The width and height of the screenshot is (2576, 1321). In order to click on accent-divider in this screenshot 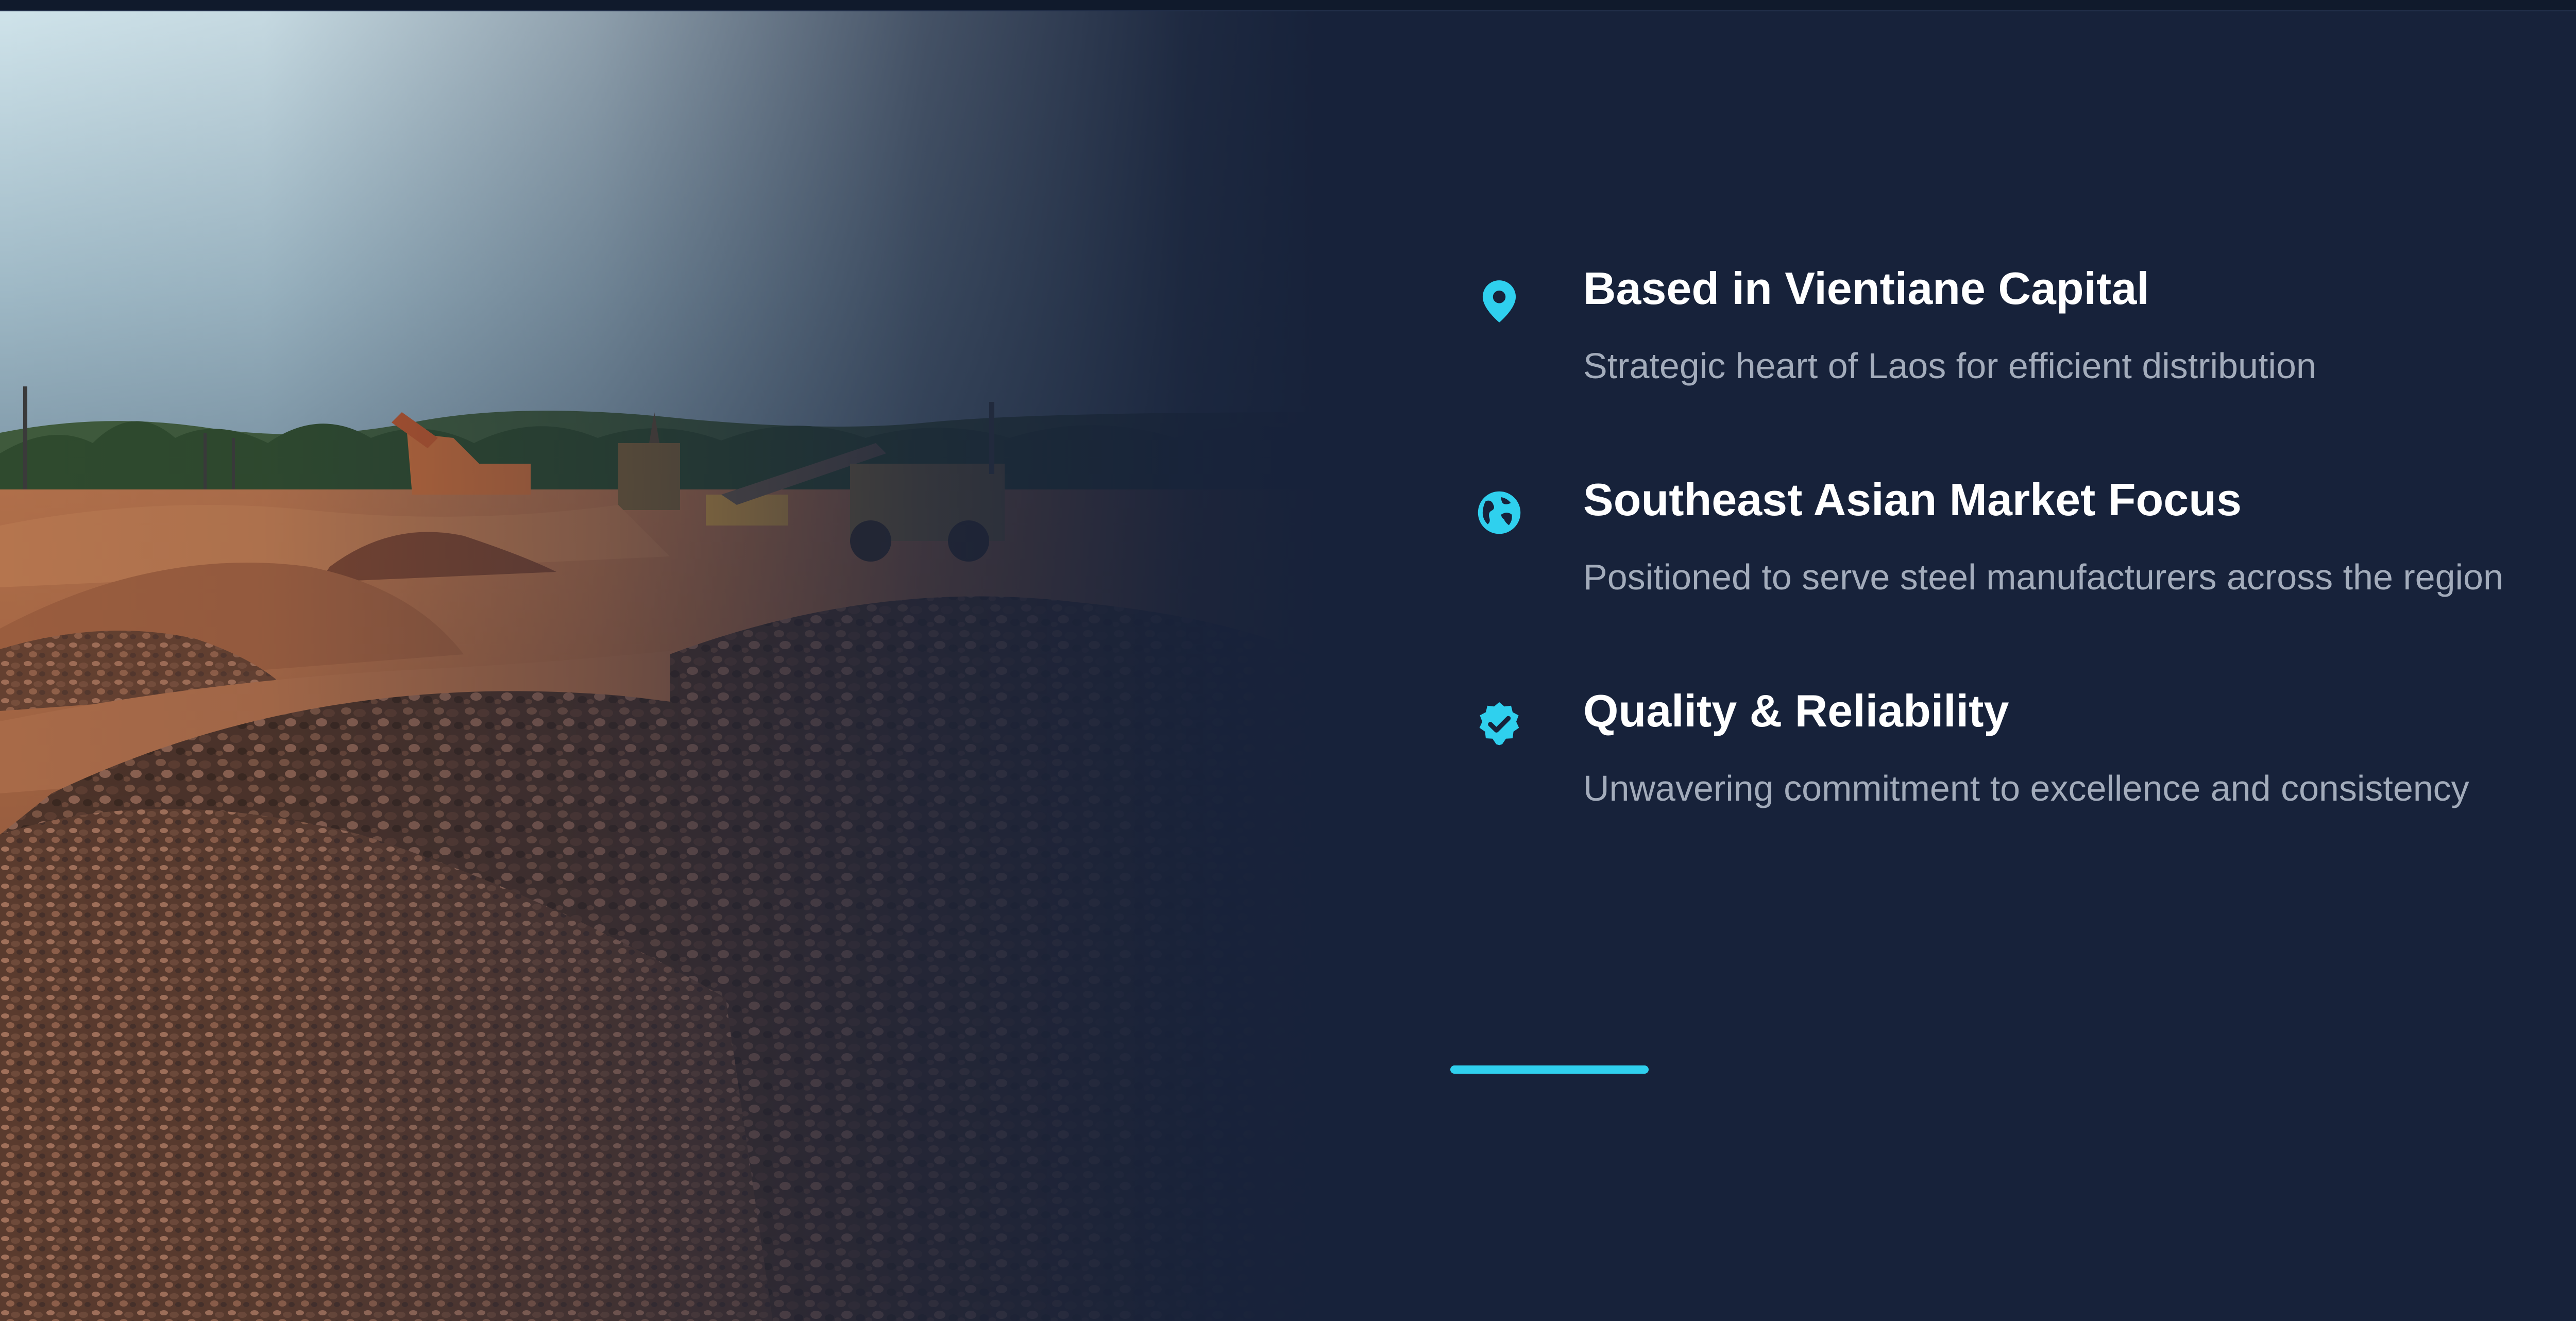, I will do `click(1549, 1069)`.